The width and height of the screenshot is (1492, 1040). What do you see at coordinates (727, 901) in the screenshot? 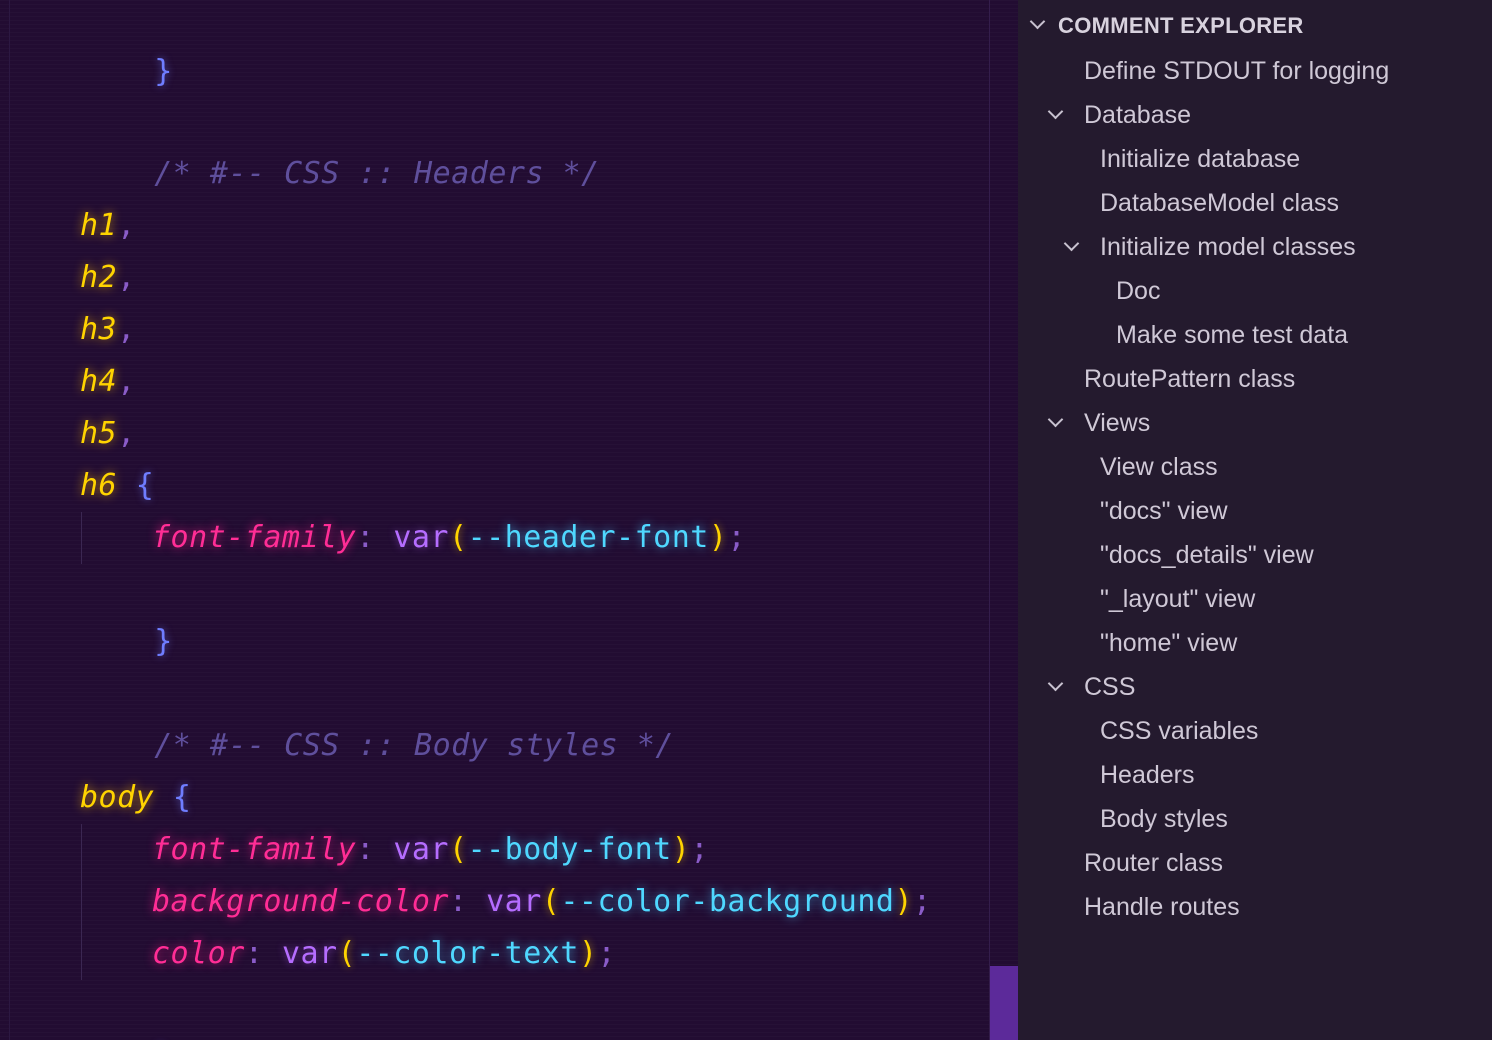
I see `variable-color-background: --color-background` at bounding box center [727, 901].